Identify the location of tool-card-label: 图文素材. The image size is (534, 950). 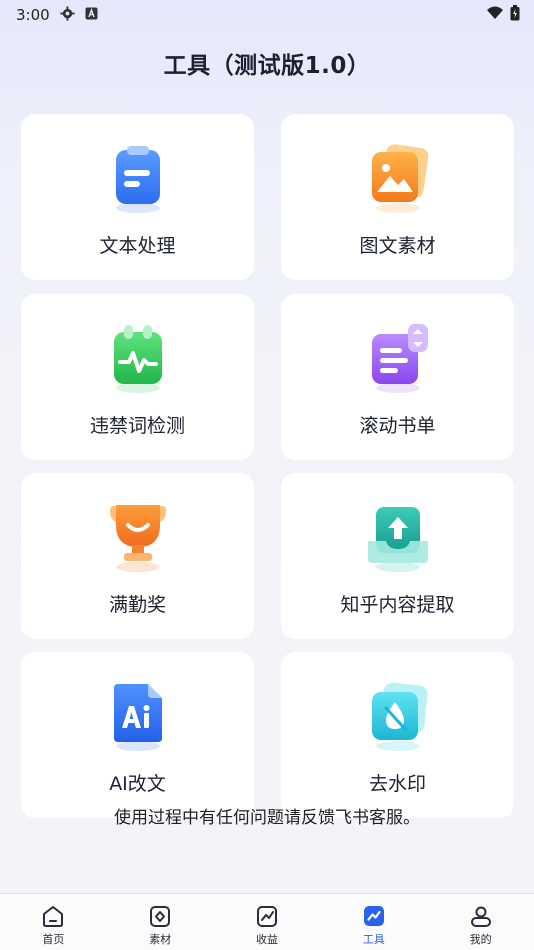
(397, 246).